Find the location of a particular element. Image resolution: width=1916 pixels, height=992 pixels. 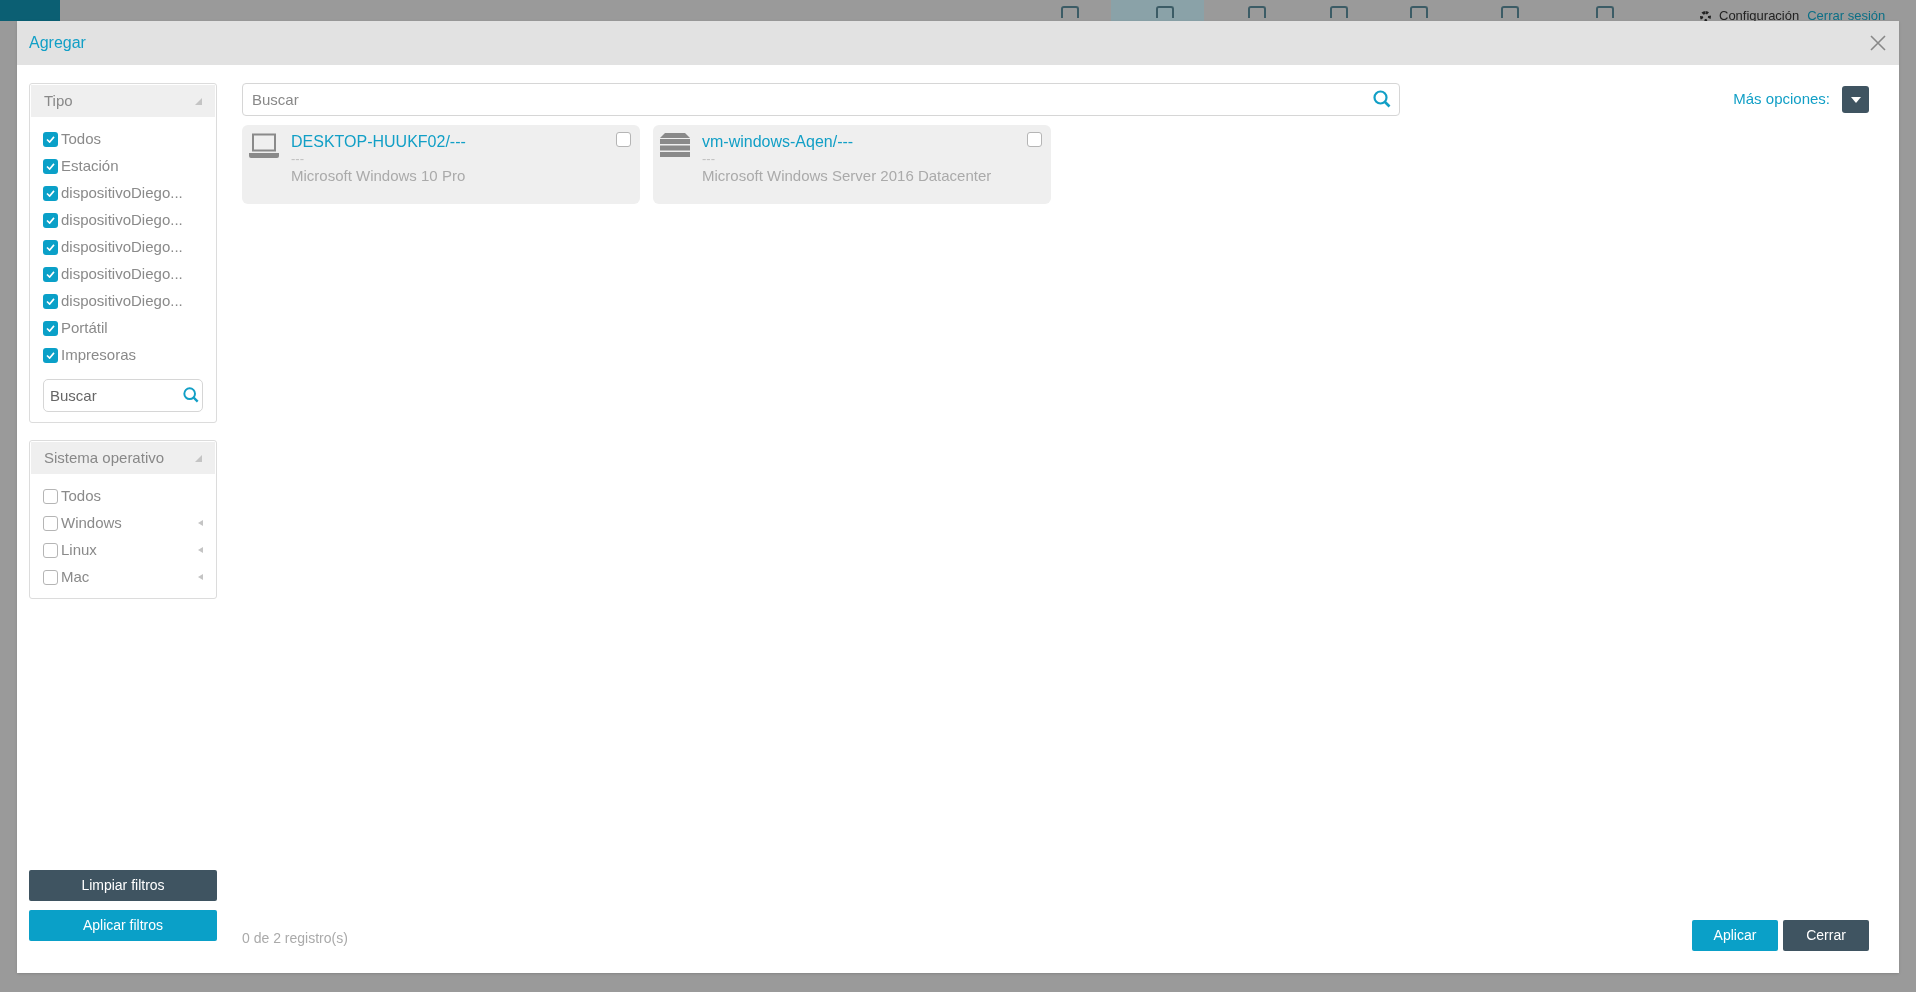

logout-link: Cerrar sesión is located at coordinates (1846, 16).